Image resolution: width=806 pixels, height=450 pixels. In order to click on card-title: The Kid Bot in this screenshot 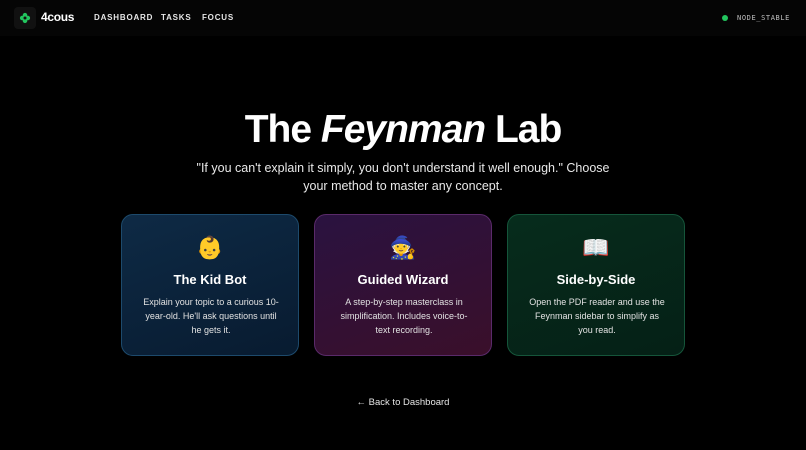, I will do `click(210, 279)`.